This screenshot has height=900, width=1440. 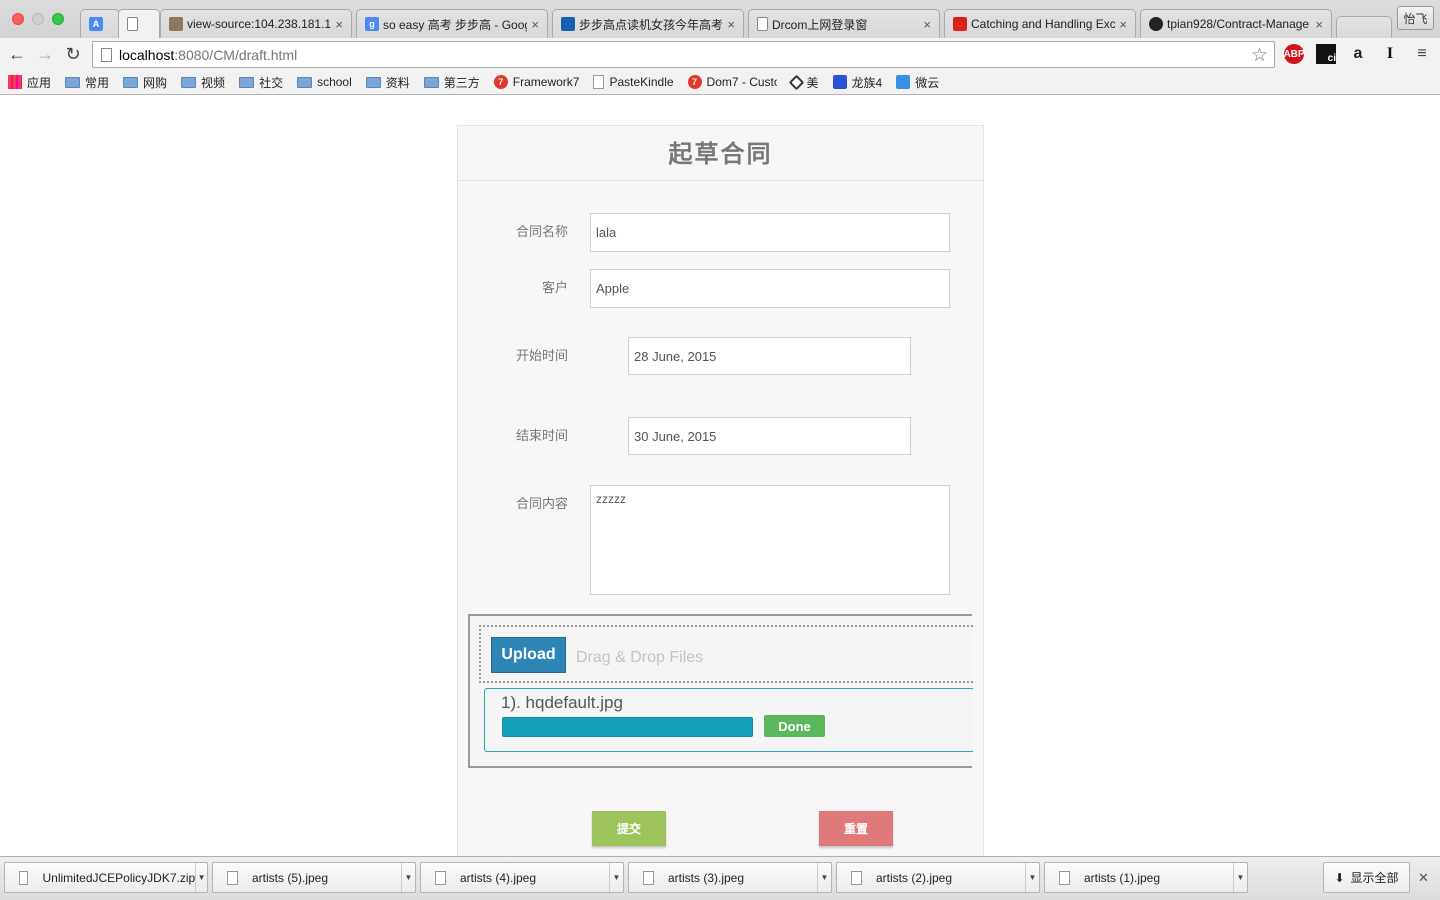 I want to click on bookmark-folder: 网购, so click(x=145, y=82).